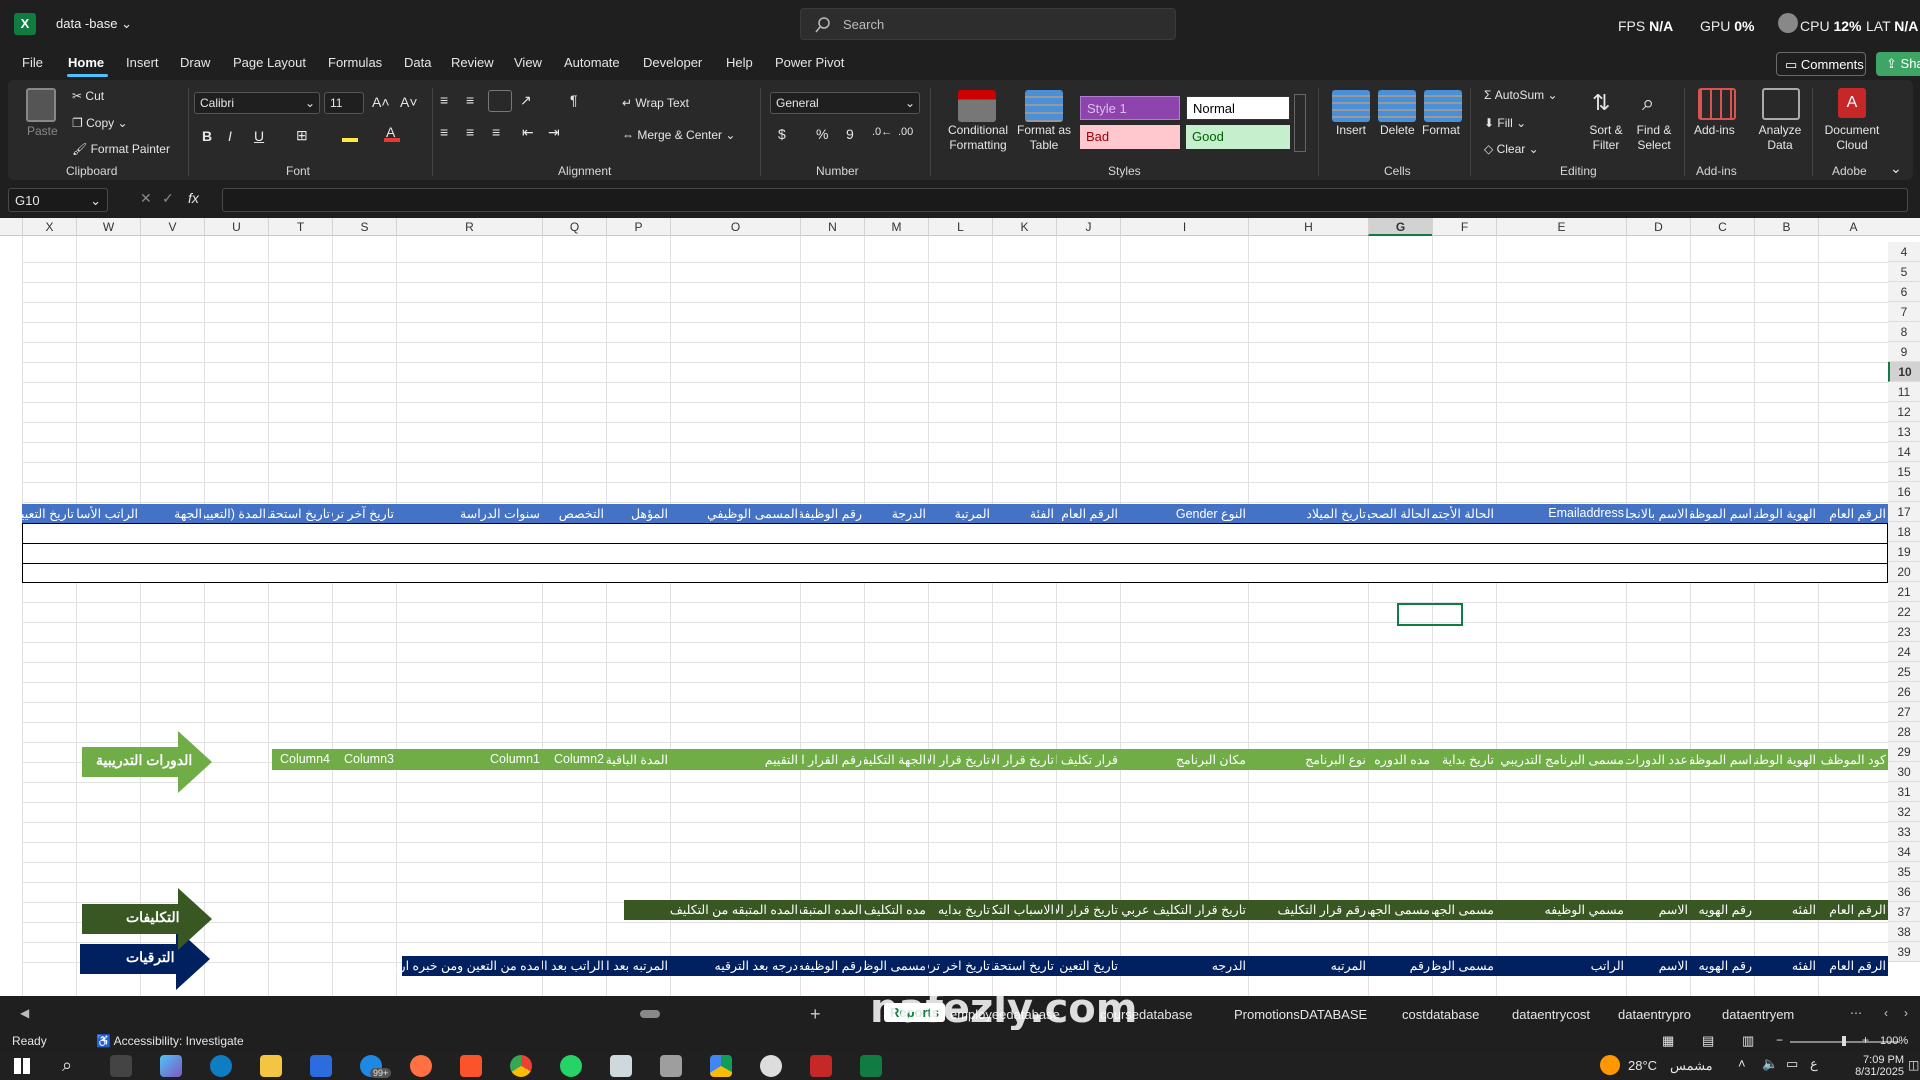  What do you see at coordinates (1904, 612) in the screenshot?
I see `row-header-22: 22` at bounding box center [1904, 612].